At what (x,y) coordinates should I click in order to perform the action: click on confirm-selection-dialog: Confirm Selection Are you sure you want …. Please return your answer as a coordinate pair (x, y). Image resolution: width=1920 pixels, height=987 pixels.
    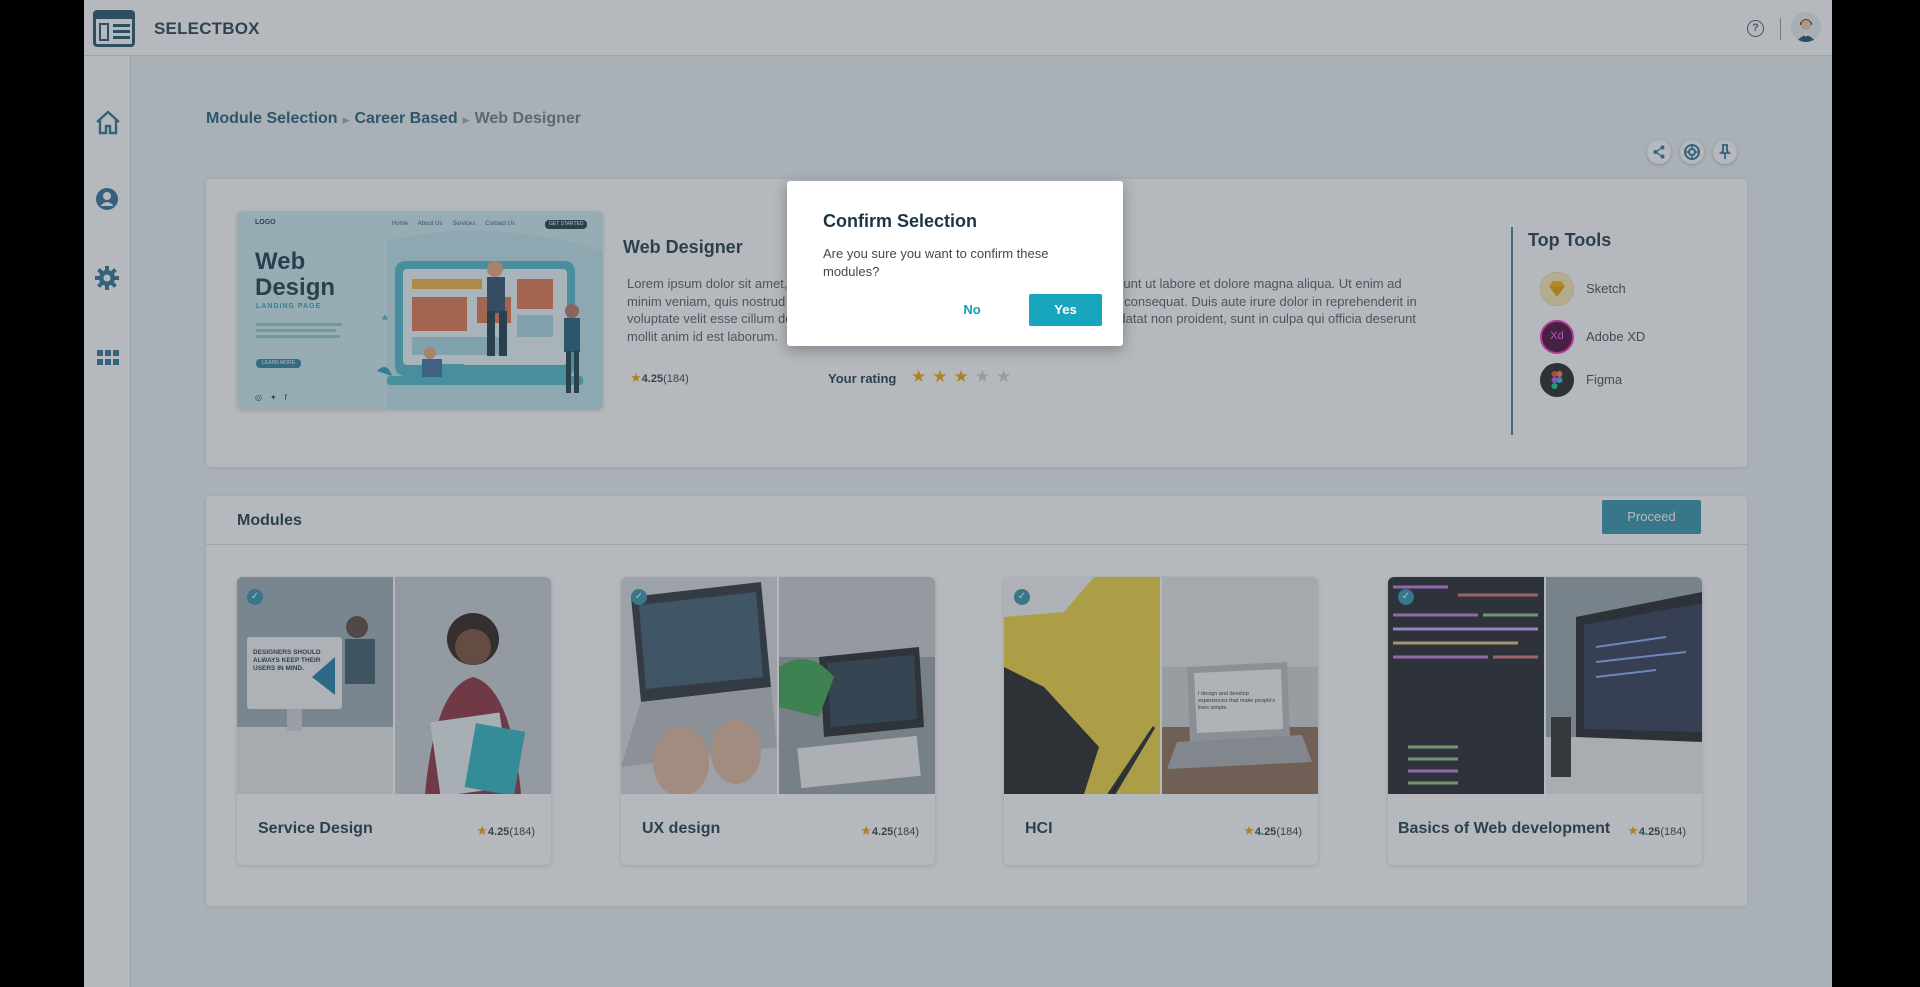
    Looking at the image, I should click on (955, 263).